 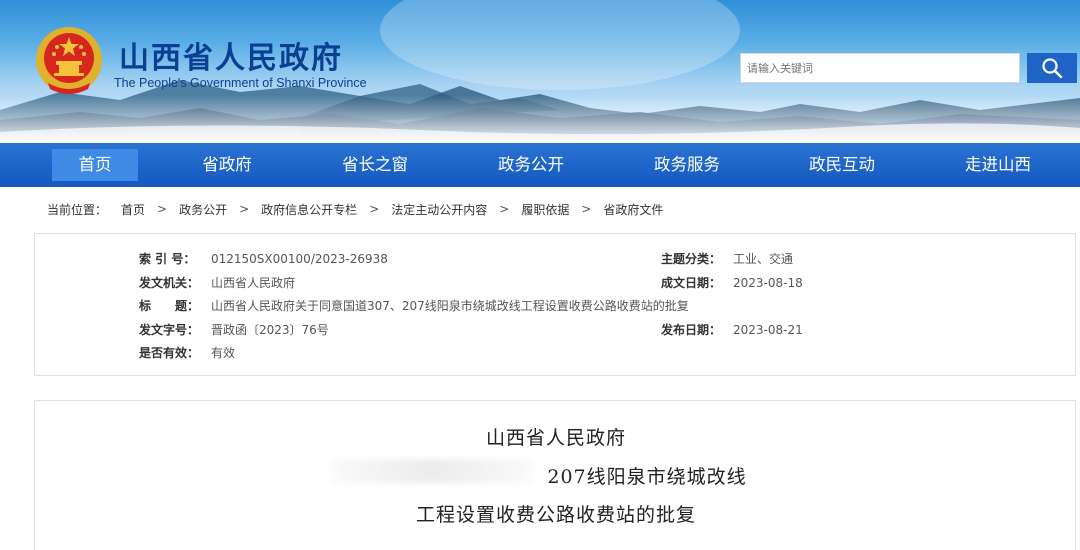 I want to click on breadcrumb-item-statutory: 法定主动公开内容, so click(x=439, y=209).